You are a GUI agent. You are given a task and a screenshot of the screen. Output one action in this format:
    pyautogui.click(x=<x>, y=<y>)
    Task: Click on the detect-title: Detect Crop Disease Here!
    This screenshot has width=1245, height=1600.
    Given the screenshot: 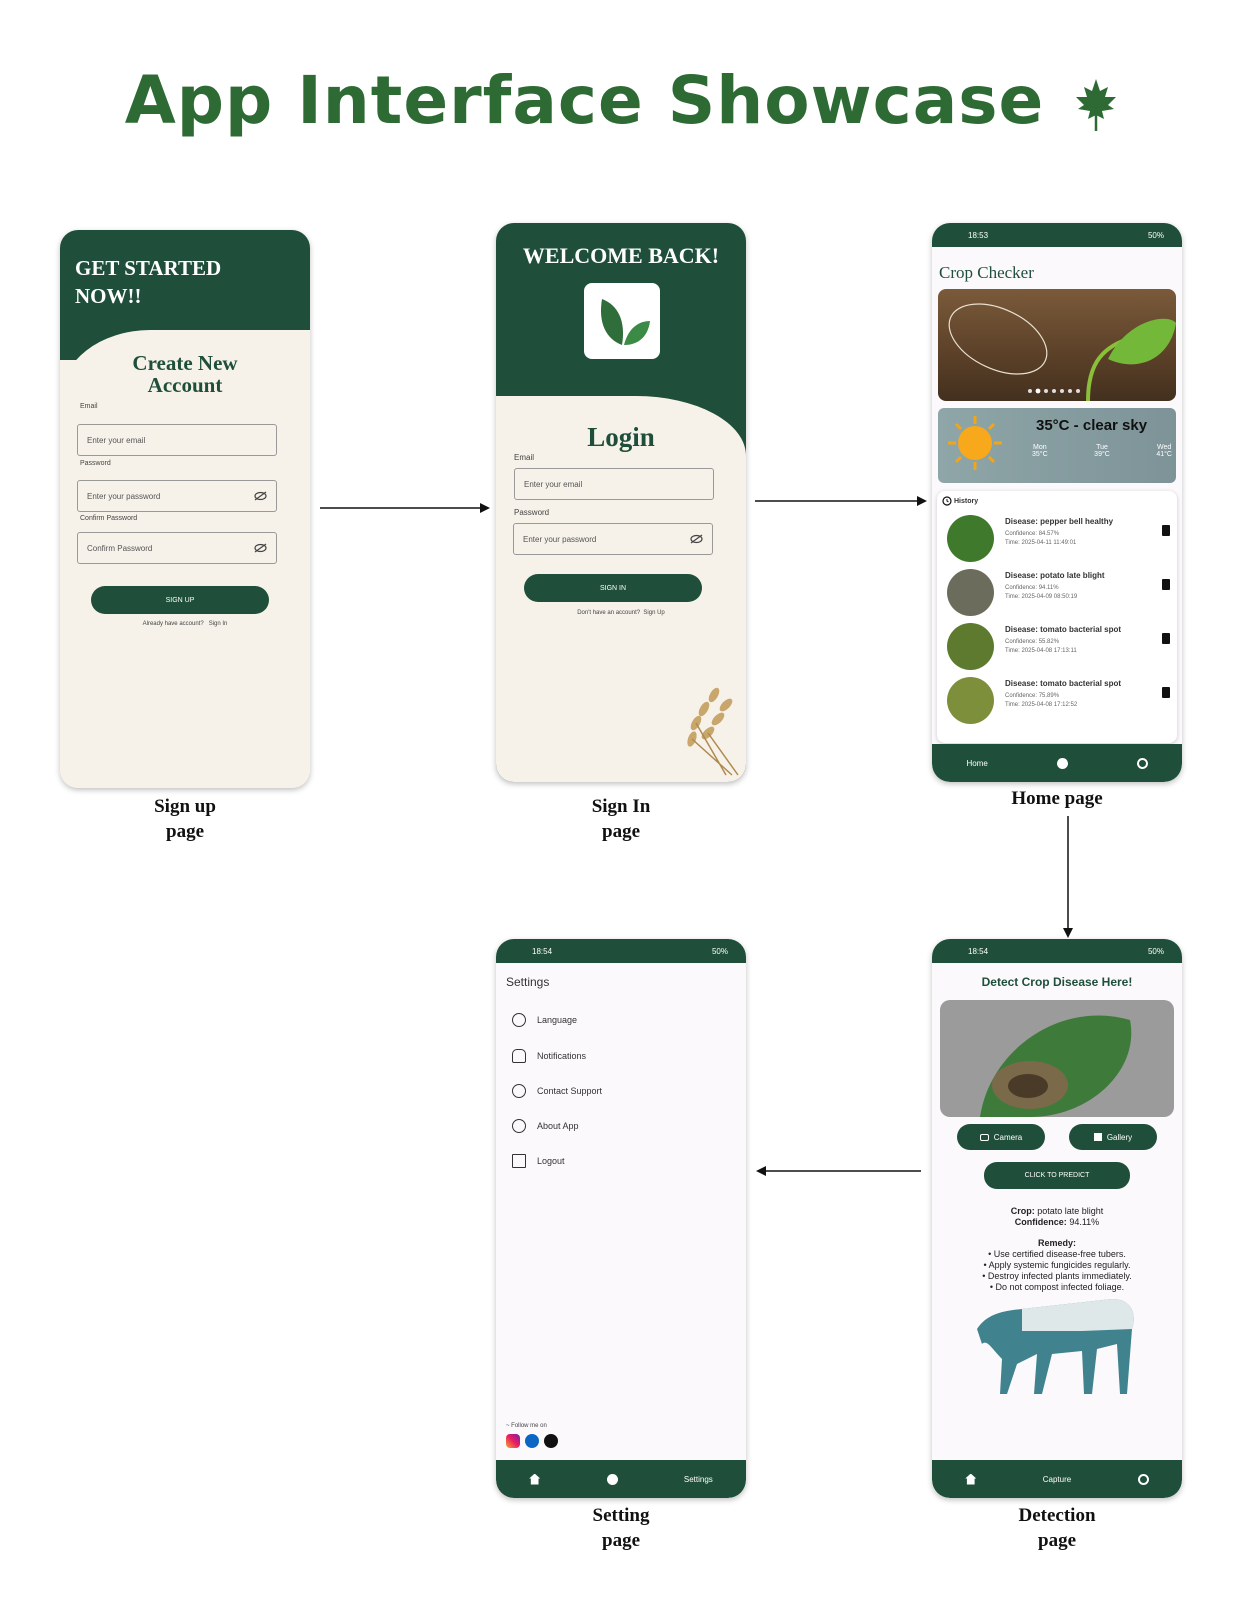 What is the action you would take?
    pyautogui.click(x=1057, y=982)
    